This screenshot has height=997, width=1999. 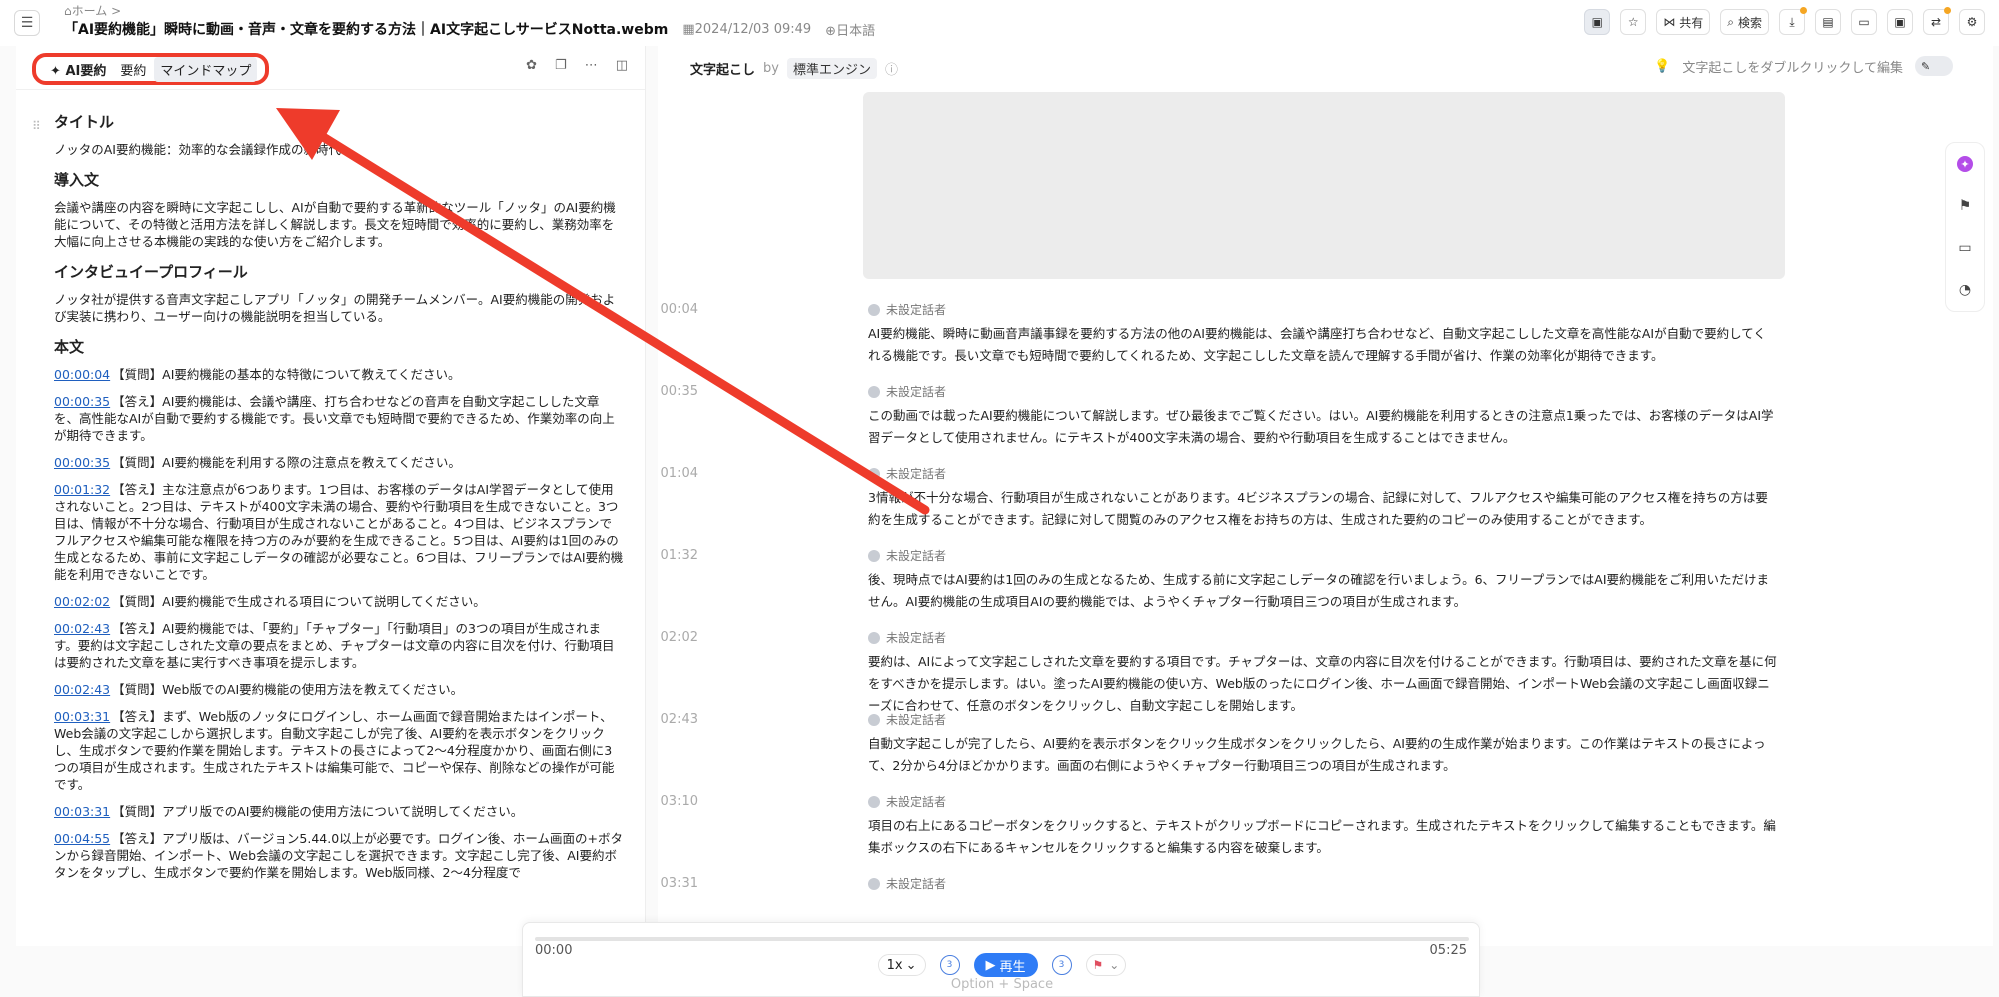 What do you see at coordinates (299, 601) in the screenshot?
I see `qa-text: 【質問】AI要約機能で生成される項目について説明してください。` at bounding box center [299, 601].